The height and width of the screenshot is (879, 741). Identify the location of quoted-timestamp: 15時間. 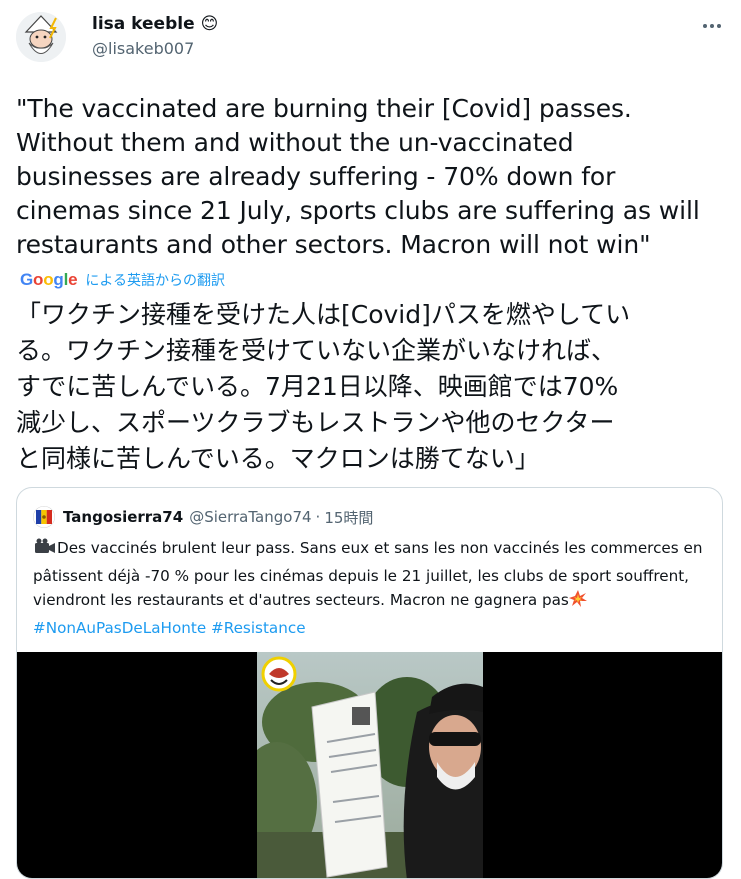
(348, 517).